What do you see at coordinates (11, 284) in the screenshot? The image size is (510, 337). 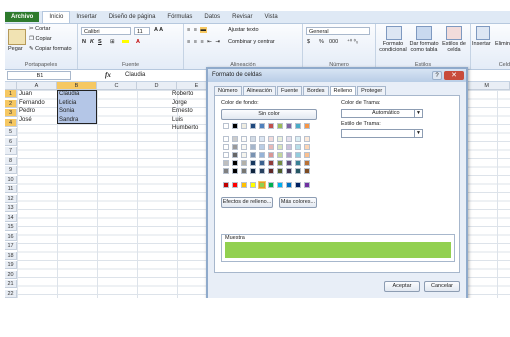 I see `row-header-21: 21` at bounding box center [11, 284].